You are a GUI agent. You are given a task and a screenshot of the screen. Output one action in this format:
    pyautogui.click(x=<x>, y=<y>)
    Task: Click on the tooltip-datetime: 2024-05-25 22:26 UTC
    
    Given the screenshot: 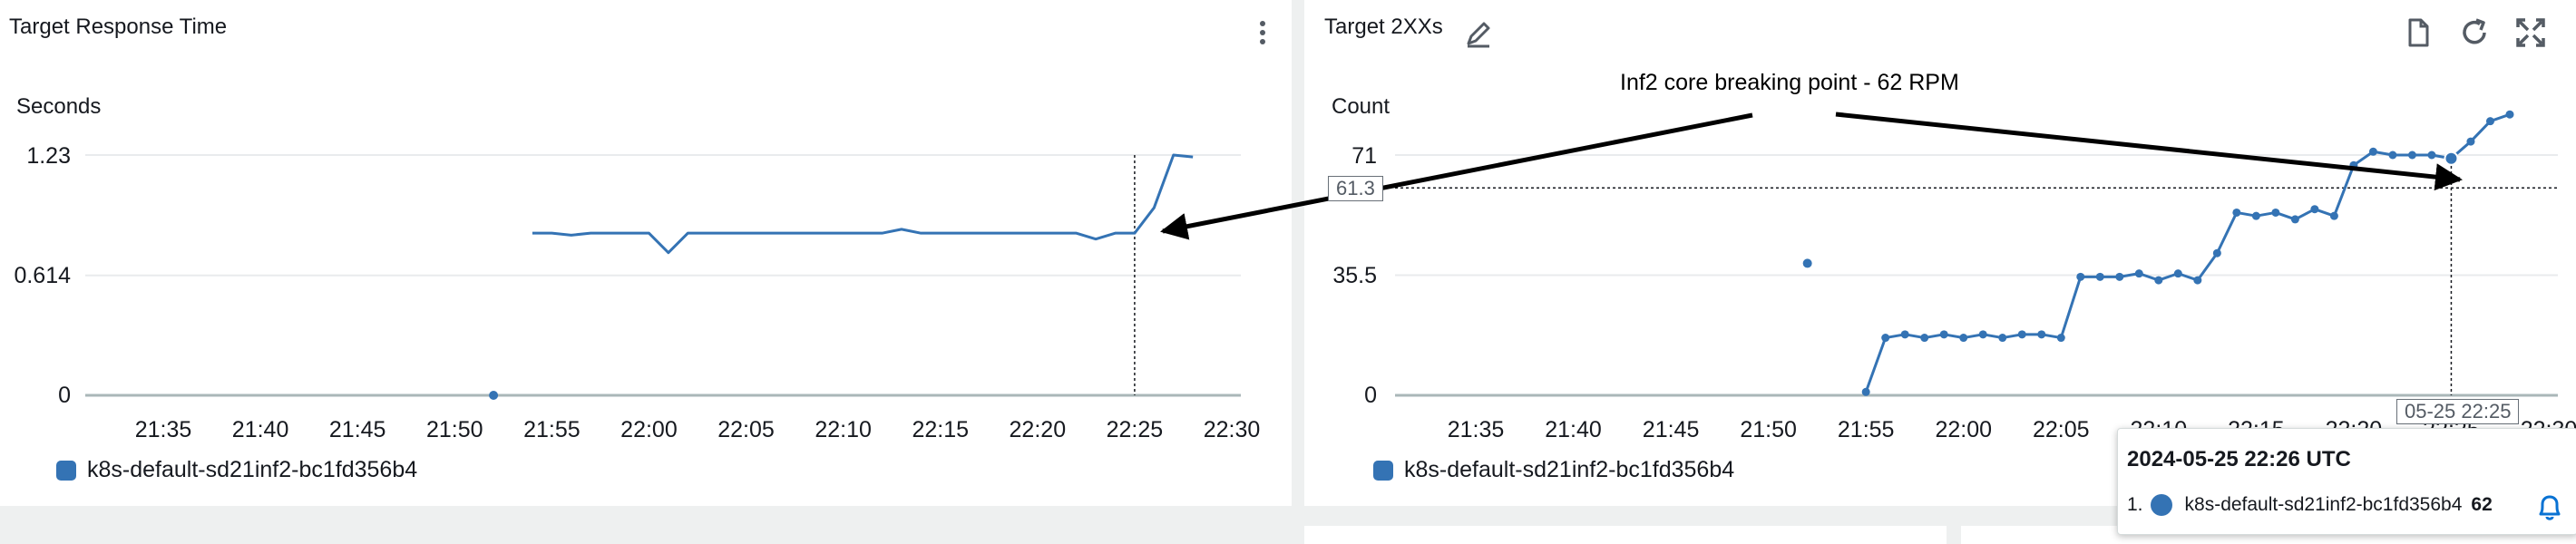 What is the action you would take?
    pyautogui.click(x=2239, y=459)
    